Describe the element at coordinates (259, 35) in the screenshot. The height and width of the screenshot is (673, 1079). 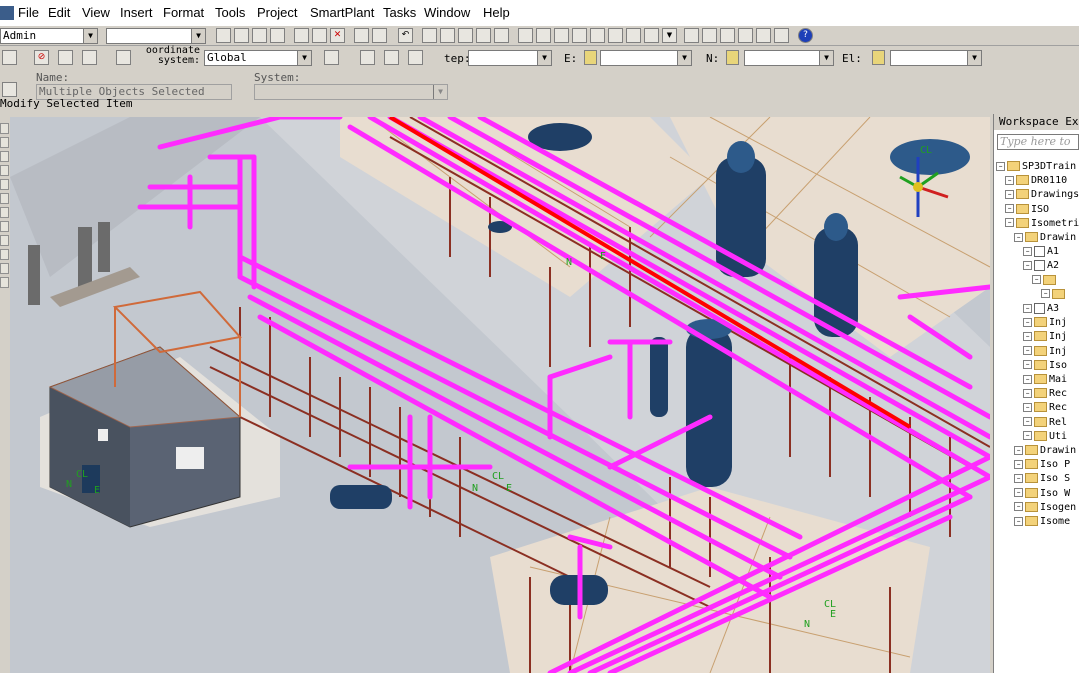
I see `save-icon` at that location.